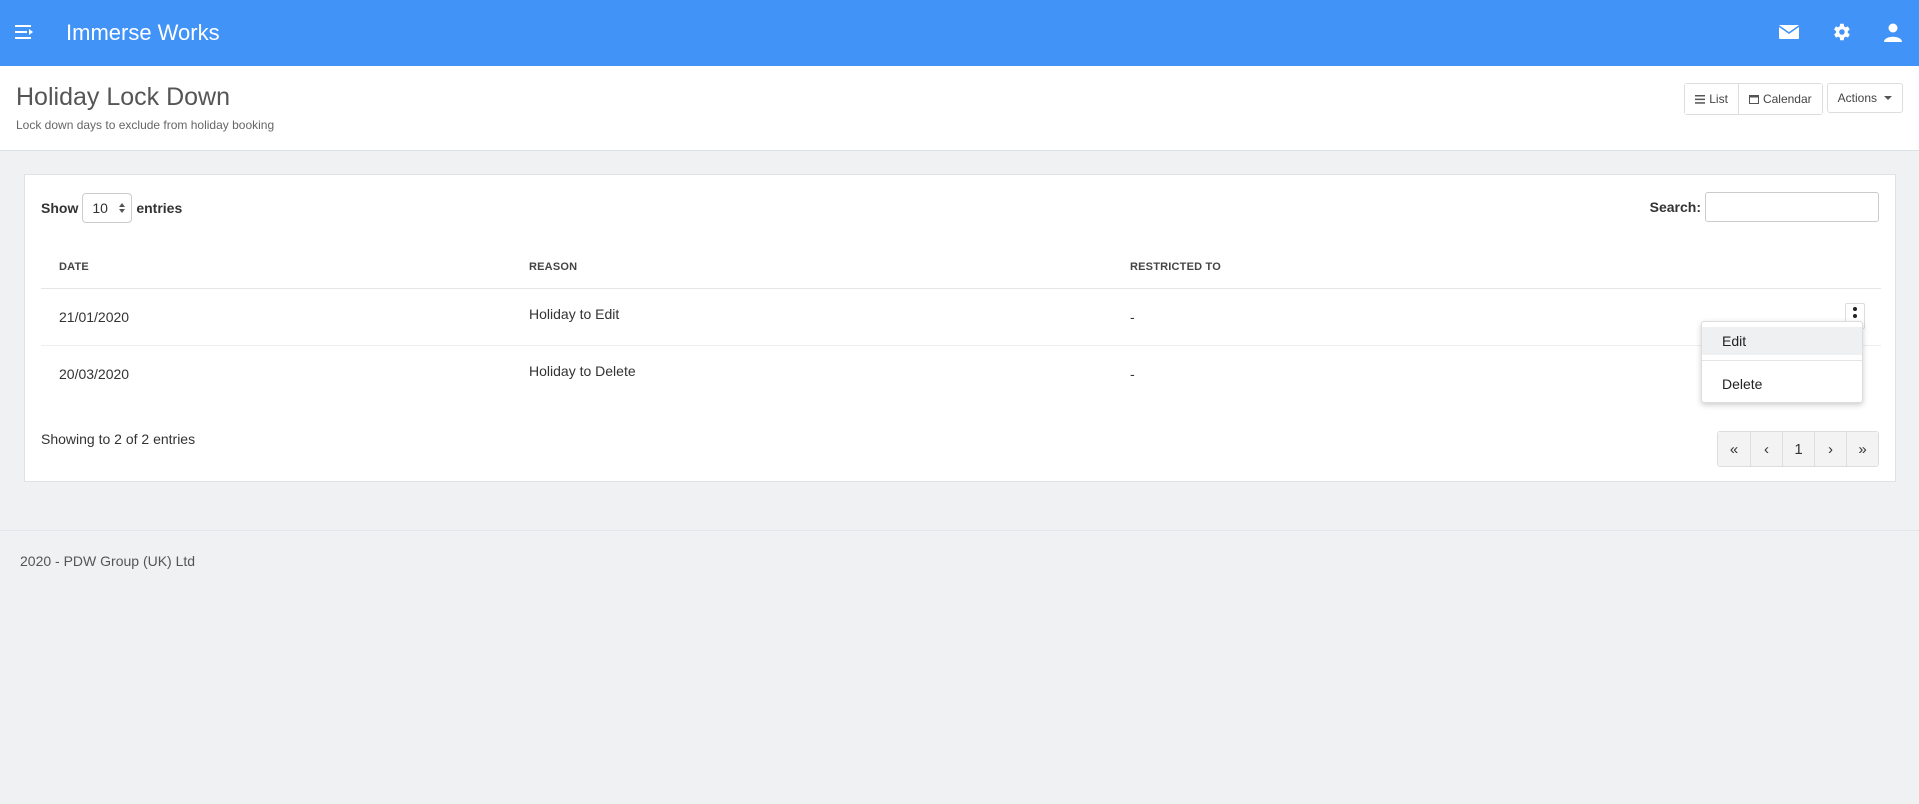  I want to click on gear-icon, so click(1841, 32).